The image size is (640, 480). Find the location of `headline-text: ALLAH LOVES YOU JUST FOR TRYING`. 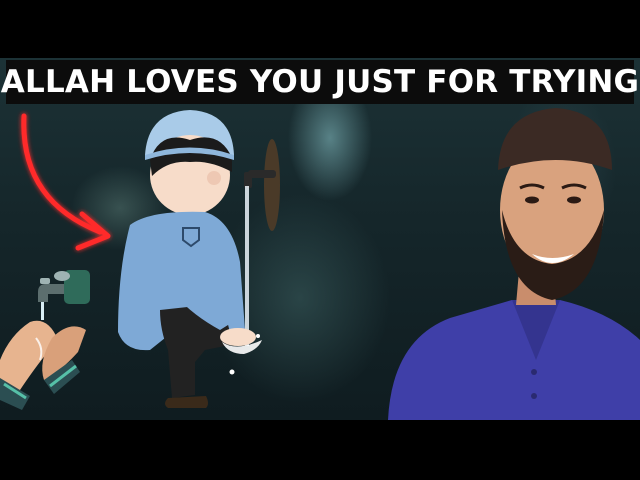

headline-text: ALLAH LOVES YOU JUST FOR TRYING is located at coordinates (320, 82).